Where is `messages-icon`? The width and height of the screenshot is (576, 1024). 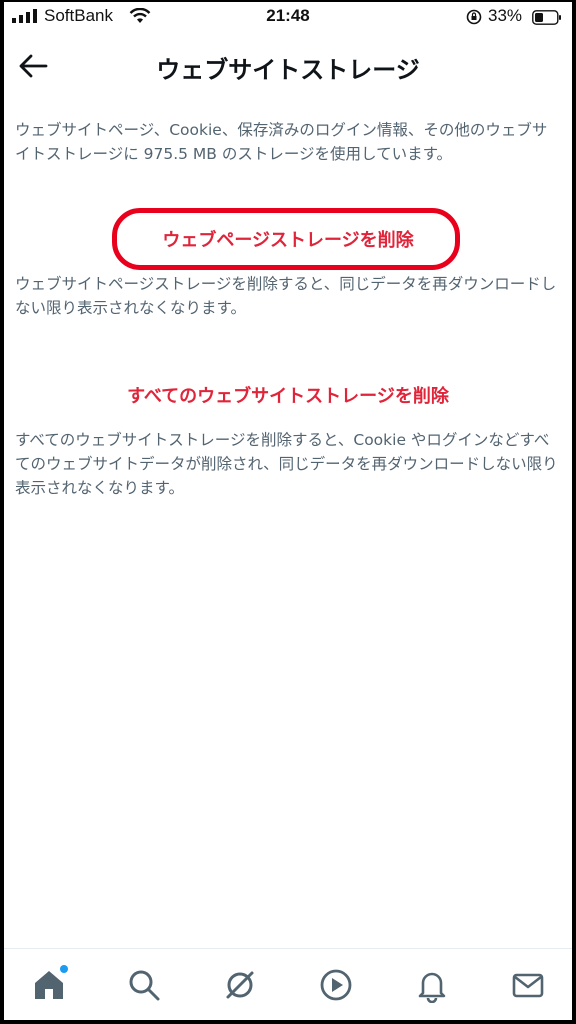
messages-icon is located at coordinates (528, 985).